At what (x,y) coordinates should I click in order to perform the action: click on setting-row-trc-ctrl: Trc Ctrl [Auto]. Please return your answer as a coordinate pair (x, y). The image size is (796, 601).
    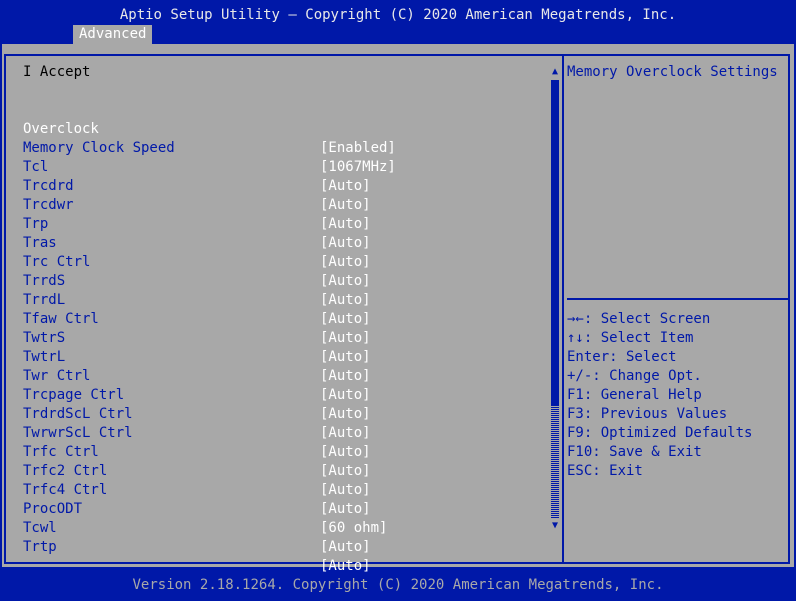
    Looking at the image, I should click on (283, 261).